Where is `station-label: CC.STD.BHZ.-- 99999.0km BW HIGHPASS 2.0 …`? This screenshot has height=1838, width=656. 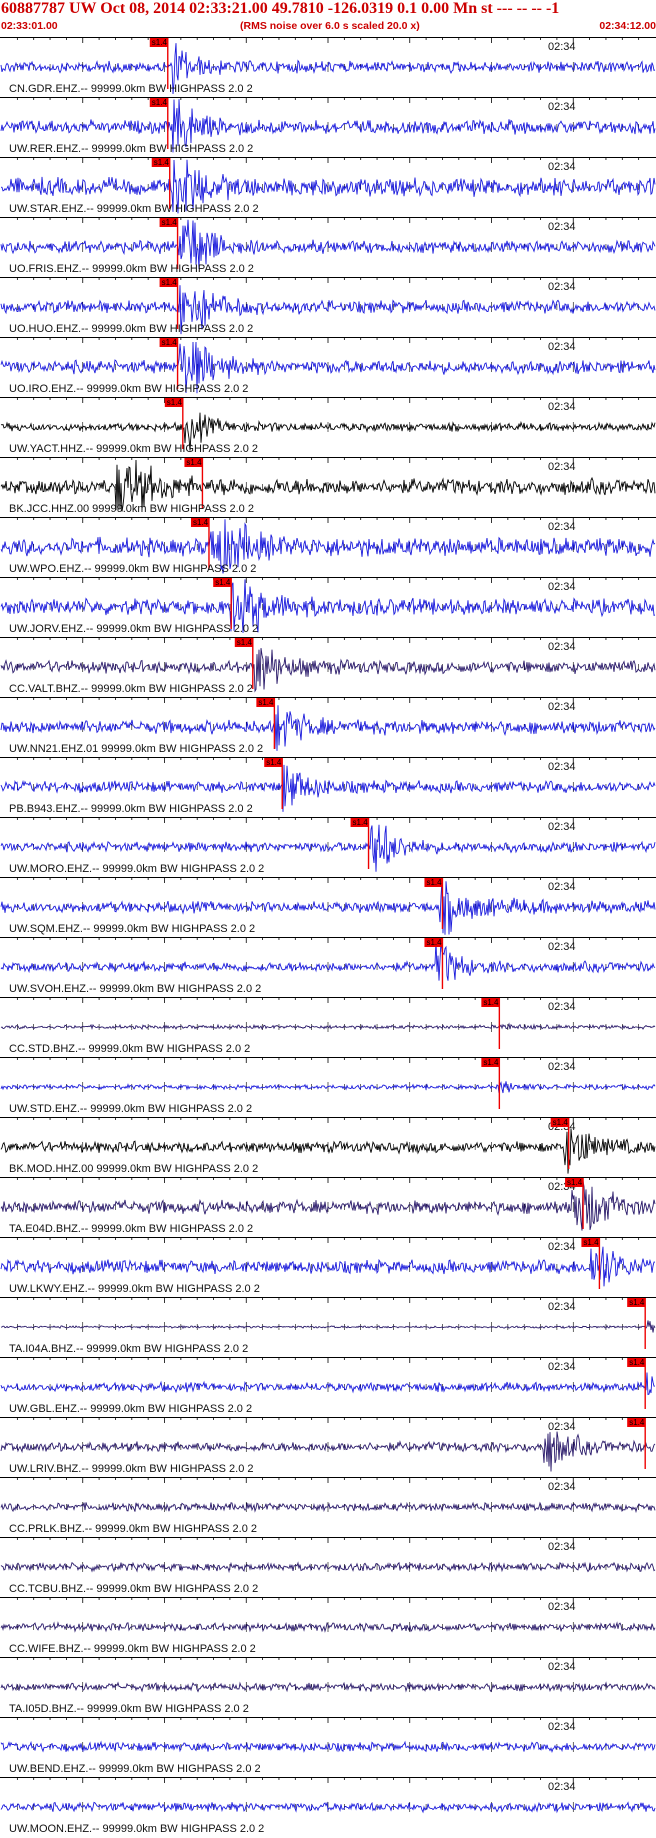
station-label: CC.STD.BHZ.-- 99999.0km BW HIGHPASS 2.0 … is located at coordinates (129, 1049).